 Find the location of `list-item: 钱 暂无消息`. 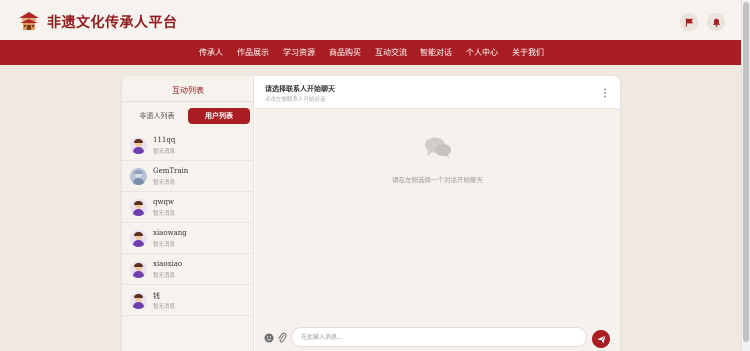

list-item: 钱 暂无消息 is located at coordinates (188, 300).